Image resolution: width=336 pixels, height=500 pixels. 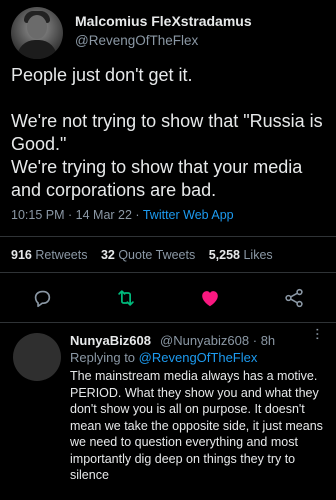 What do you see at coordinates (241, 255) in the screenshot?
I see `likes-stat: 5,258 Likes` at bounding box center [241, 255].